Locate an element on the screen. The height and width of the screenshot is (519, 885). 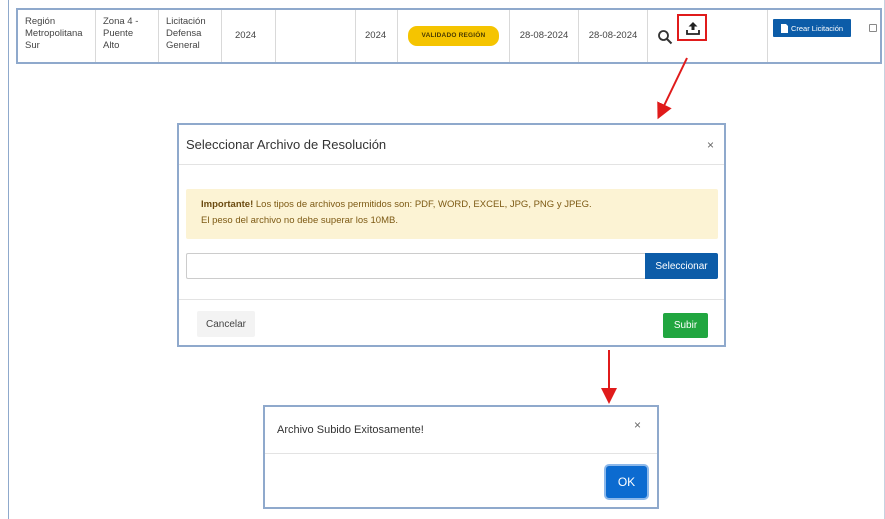
arrow-to-upload-modal is located at coordinates (672, 88).